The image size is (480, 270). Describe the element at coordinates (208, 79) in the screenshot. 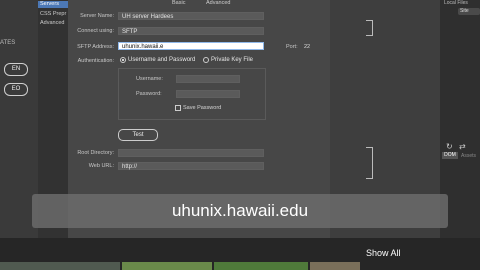

I see `username-input` at that location.